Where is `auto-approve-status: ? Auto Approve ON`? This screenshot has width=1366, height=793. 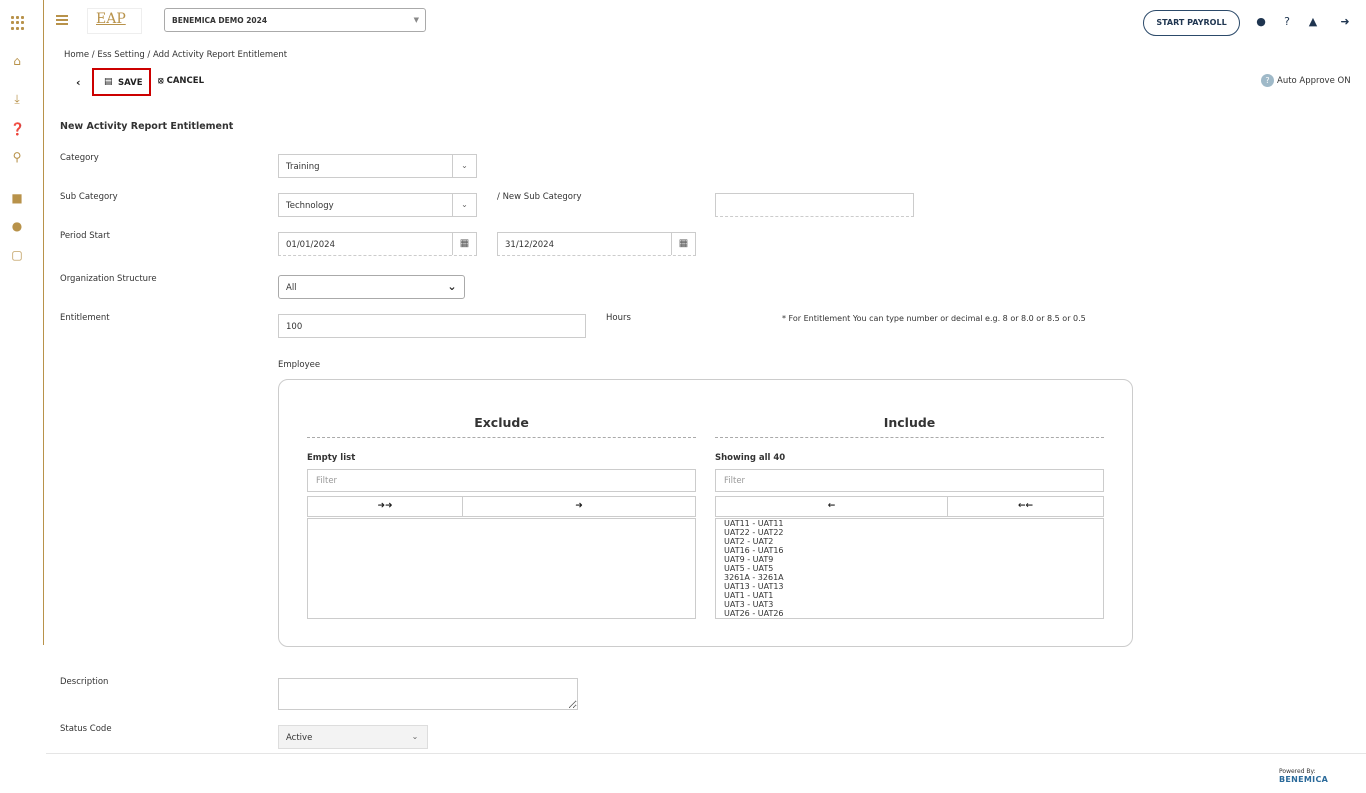 auto-approve-status: ? Auto Approve ON is located at coordinates (1306, 80).